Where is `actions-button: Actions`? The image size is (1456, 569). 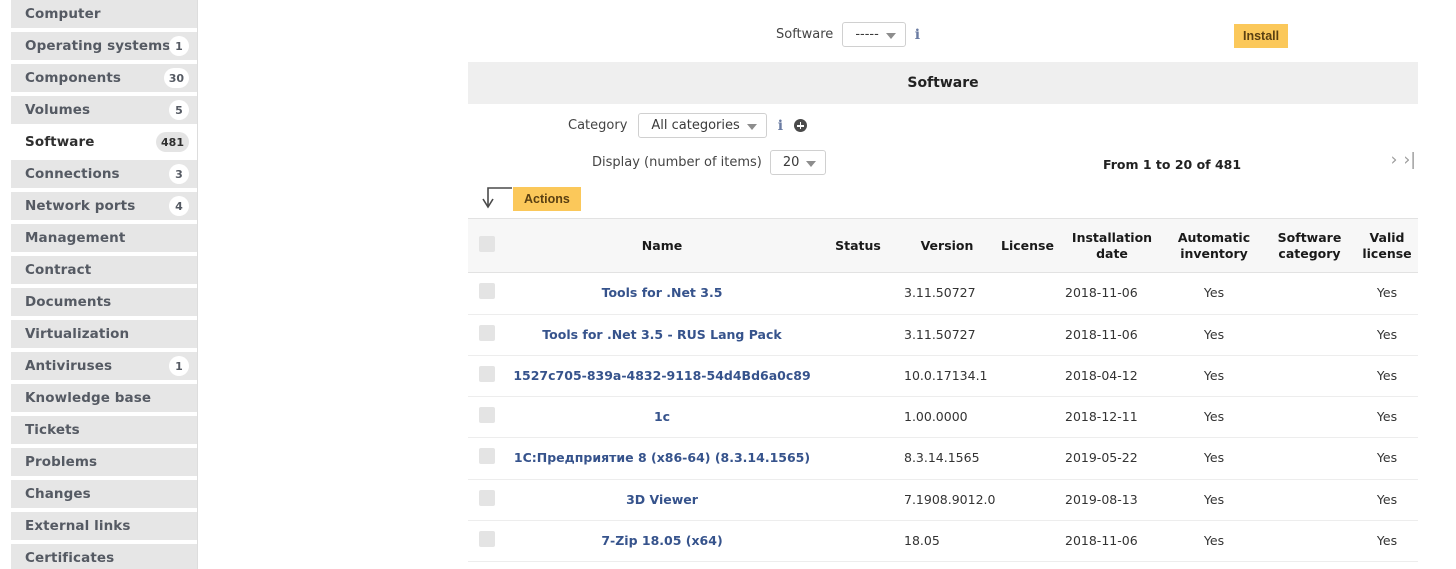 actions-button: Actions is located at coordinates (547, 199).